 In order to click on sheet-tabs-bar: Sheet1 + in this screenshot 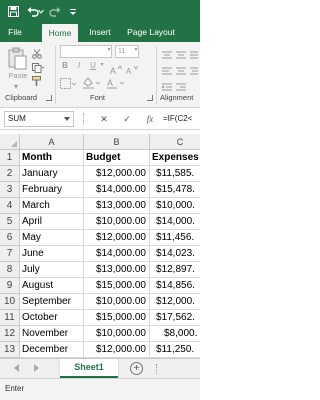, I will do `click(100, 368)`.